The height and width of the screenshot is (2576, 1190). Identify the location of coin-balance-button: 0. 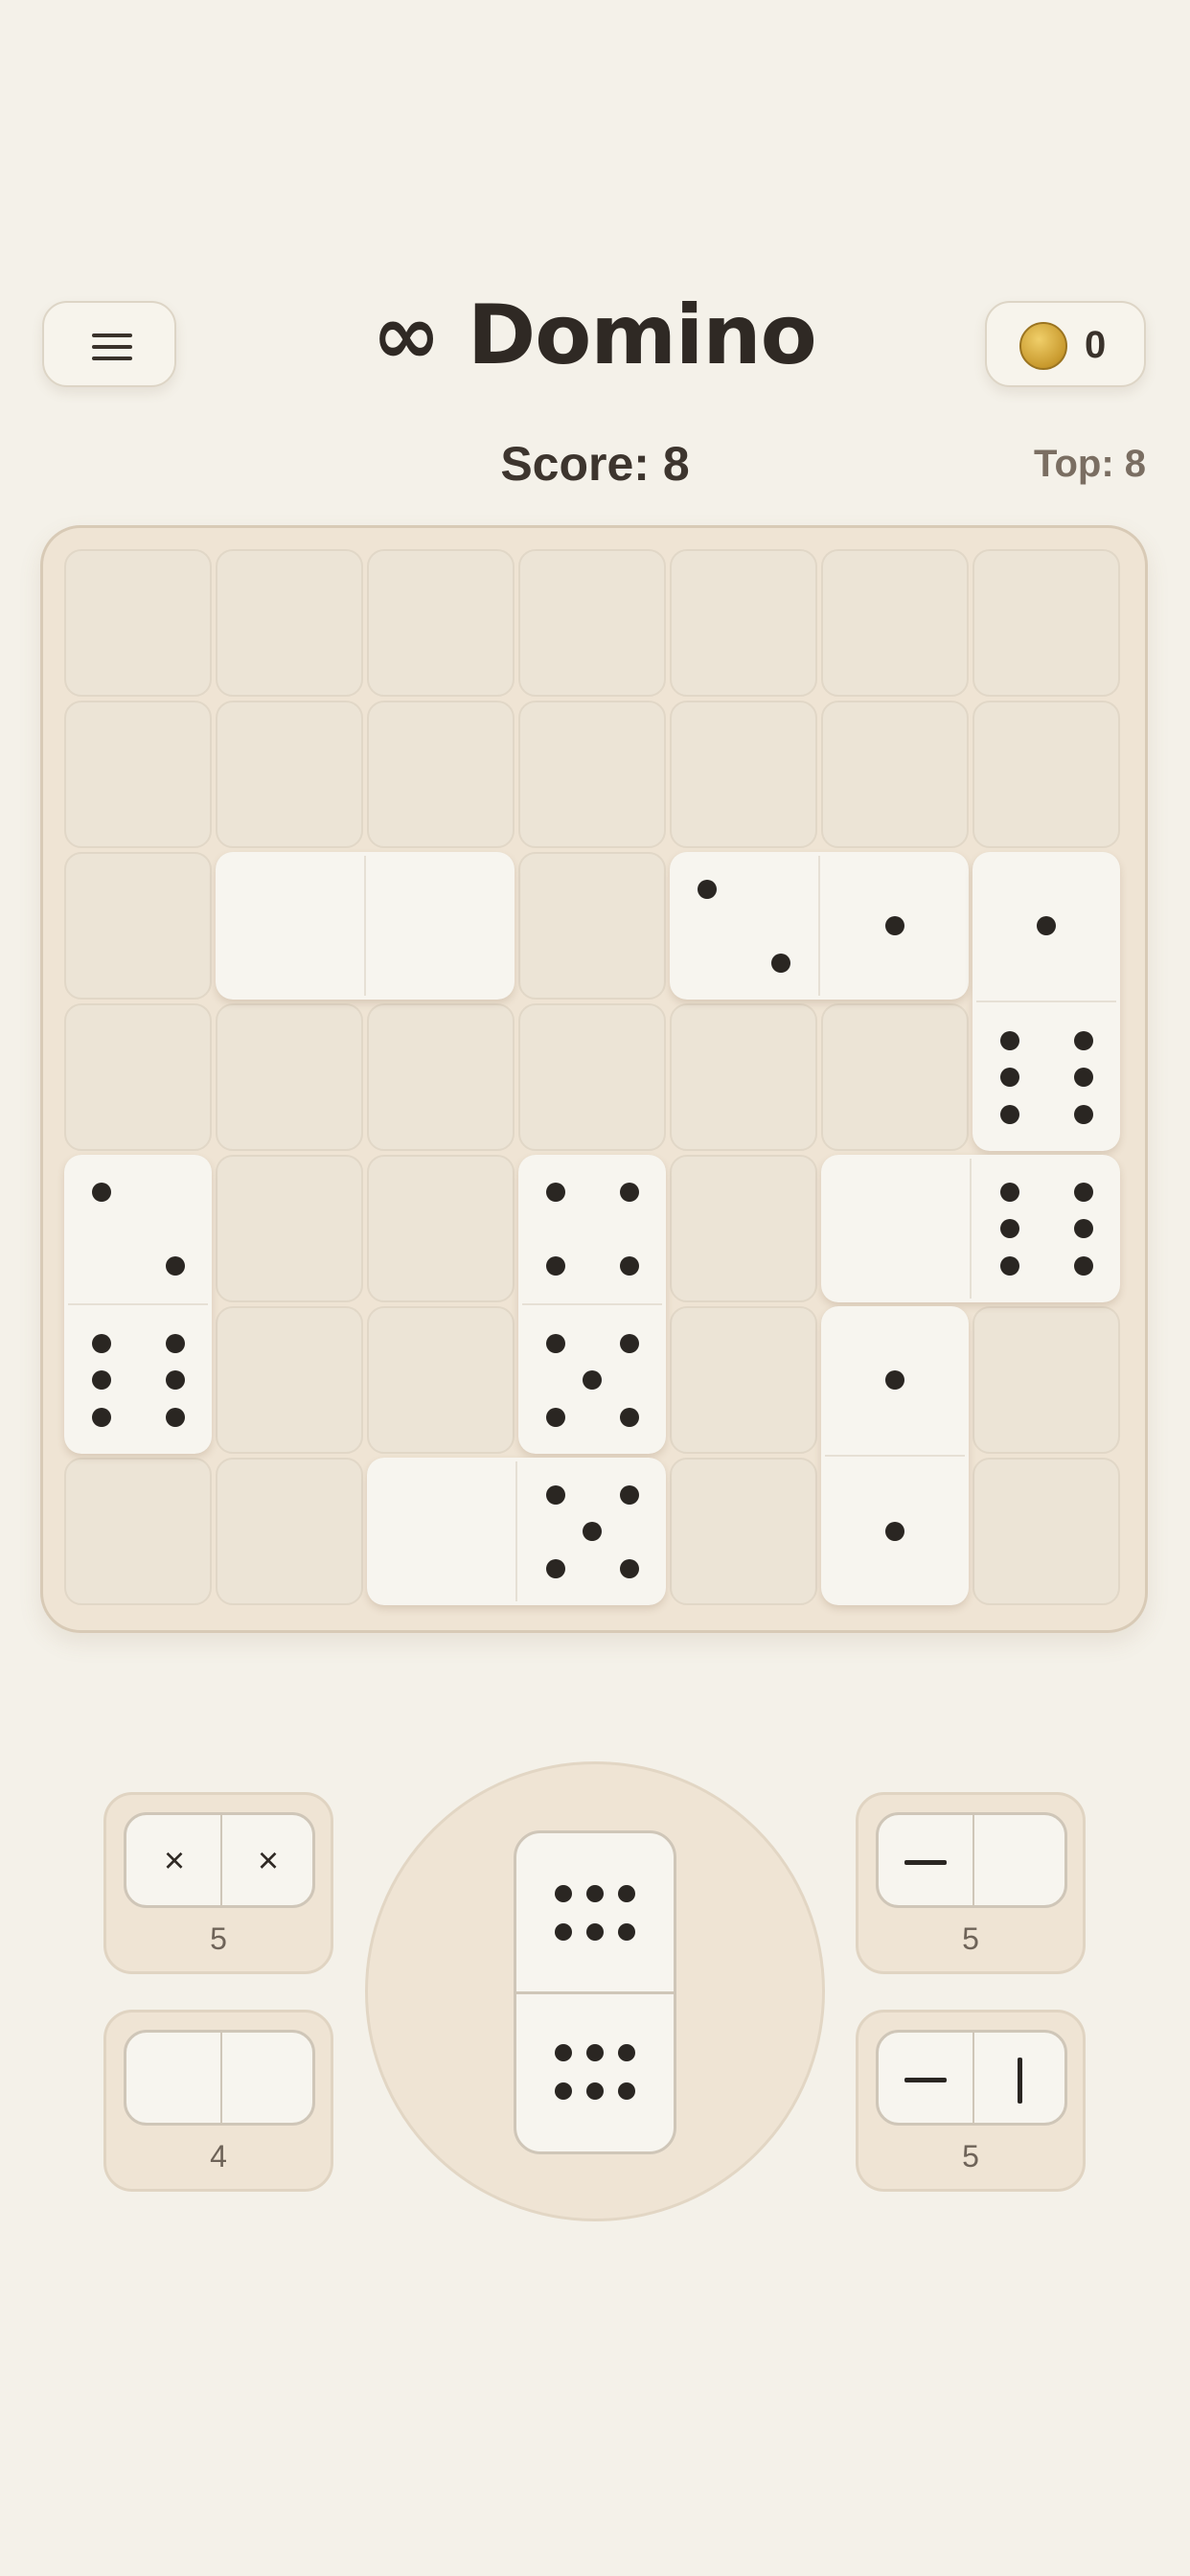
(1066, 344).